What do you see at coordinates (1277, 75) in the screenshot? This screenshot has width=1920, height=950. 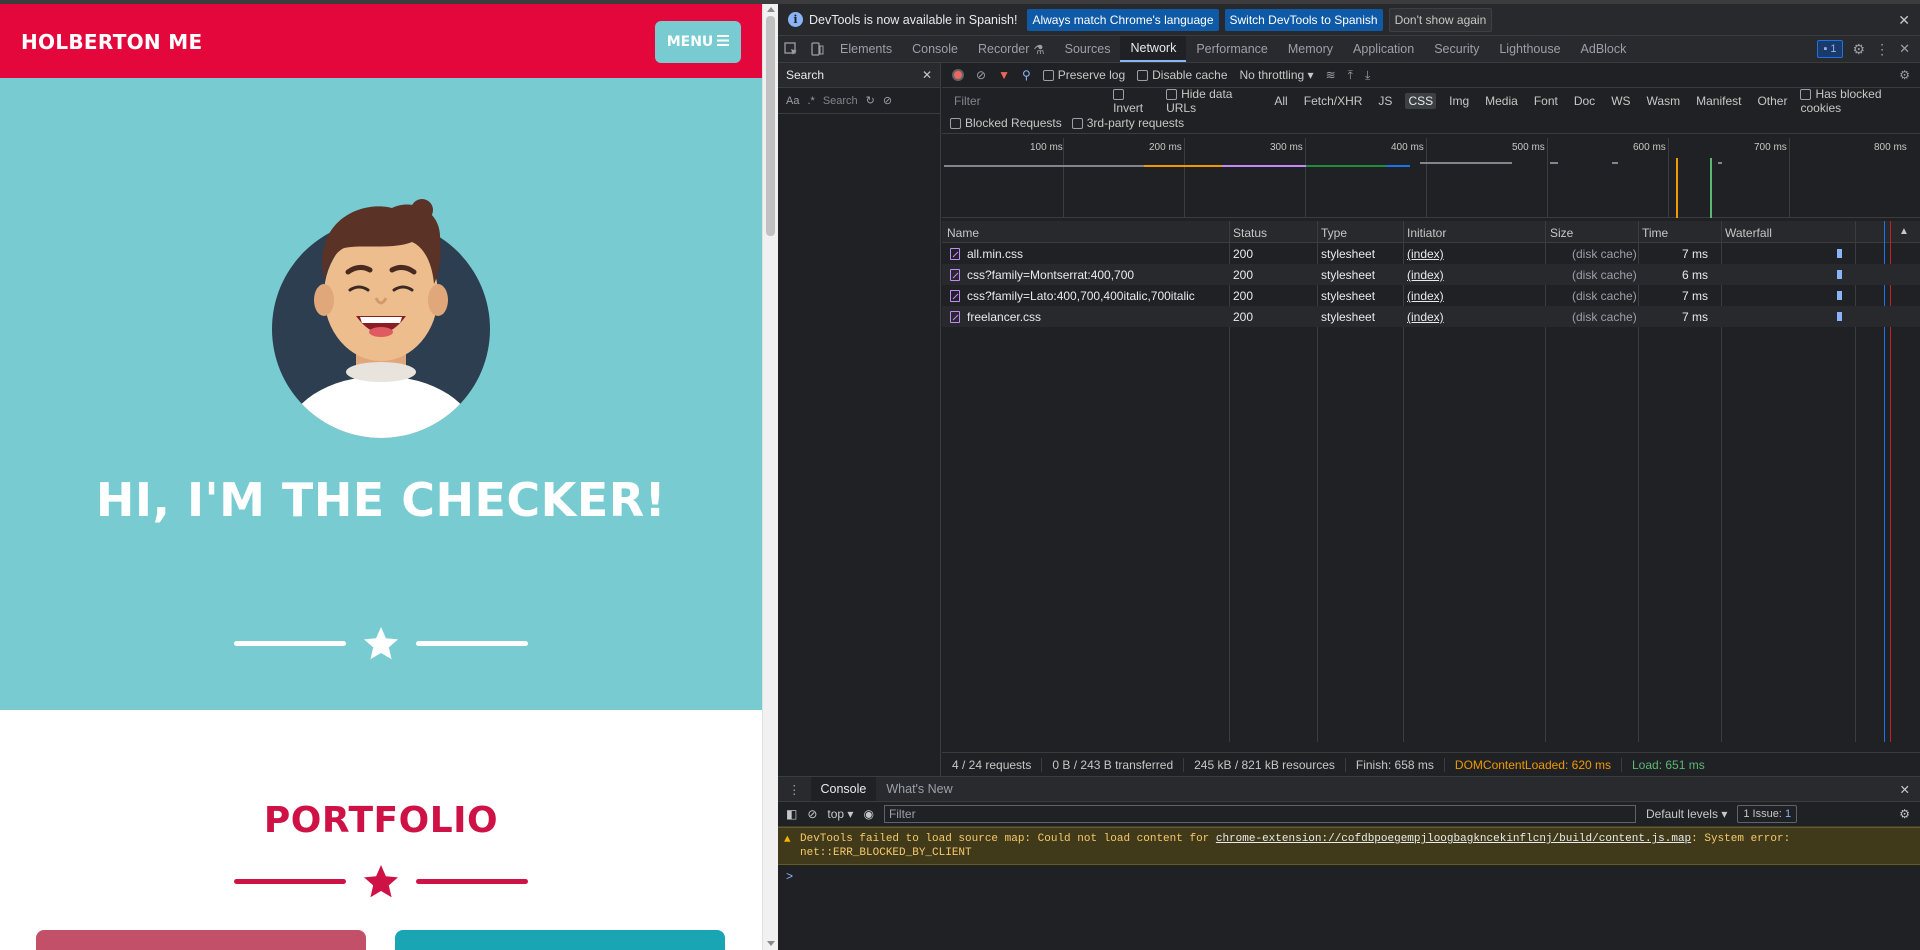 I see `throttling-select: No throttling ▾` at bounding box center [1277, 75].